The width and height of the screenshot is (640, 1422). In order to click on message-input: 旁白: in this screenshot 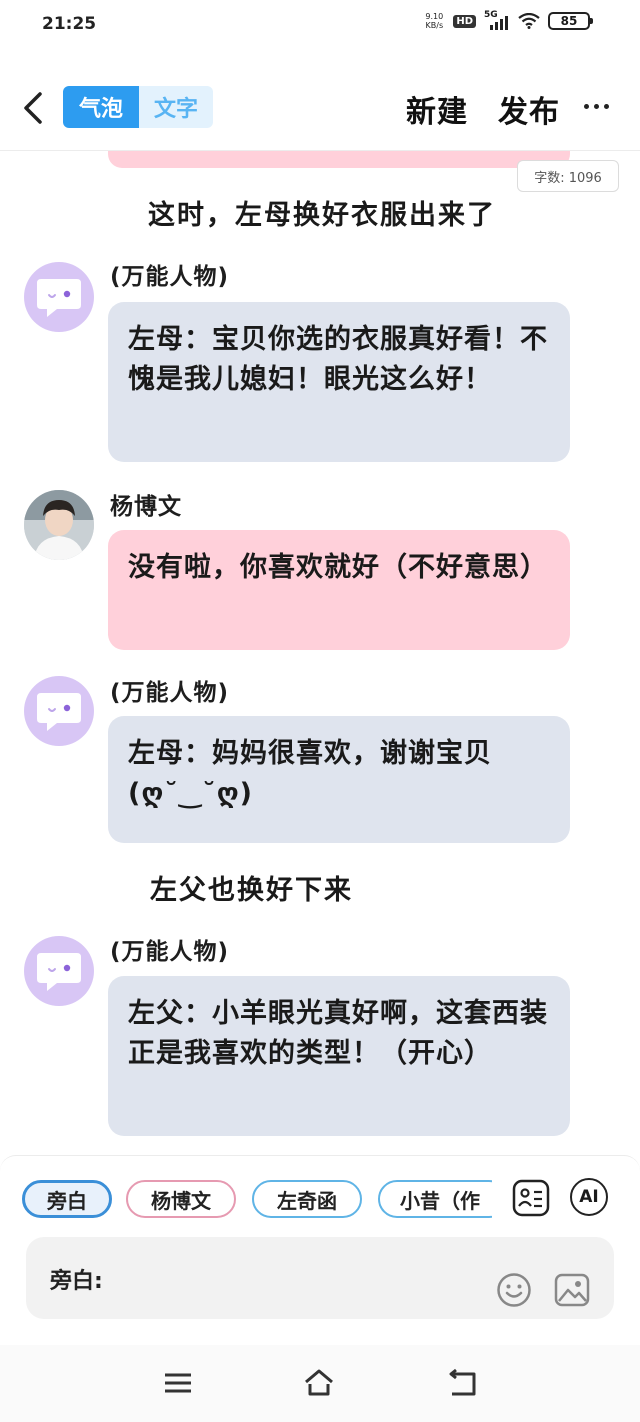, I will do `click(320, 1278)`.